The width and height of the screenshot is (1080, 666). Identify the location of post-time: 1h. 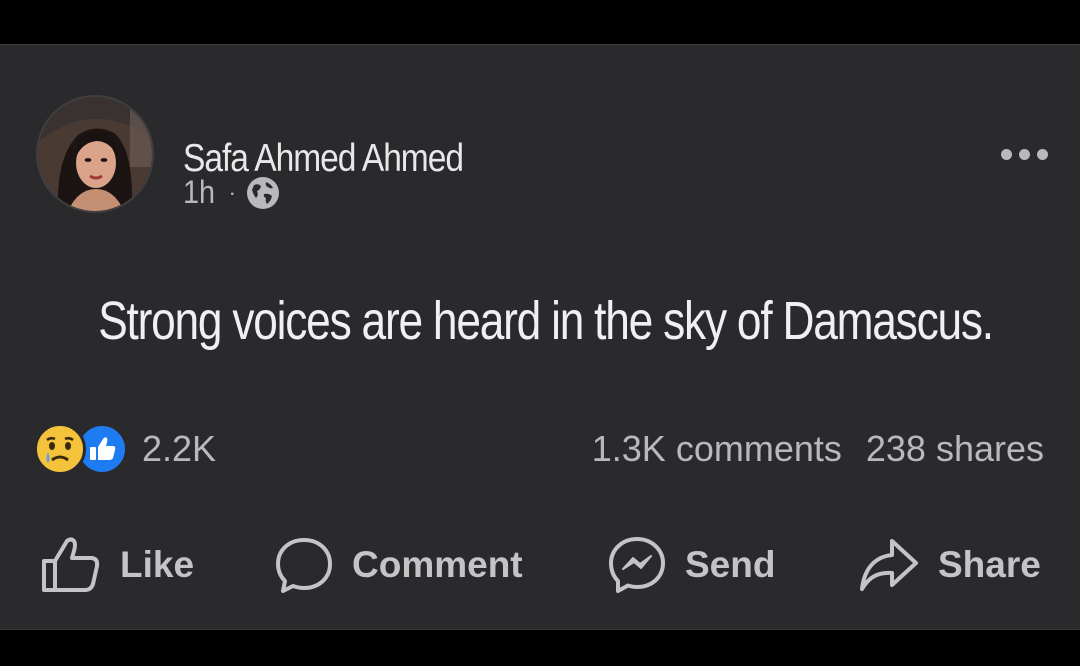
(199, 192).